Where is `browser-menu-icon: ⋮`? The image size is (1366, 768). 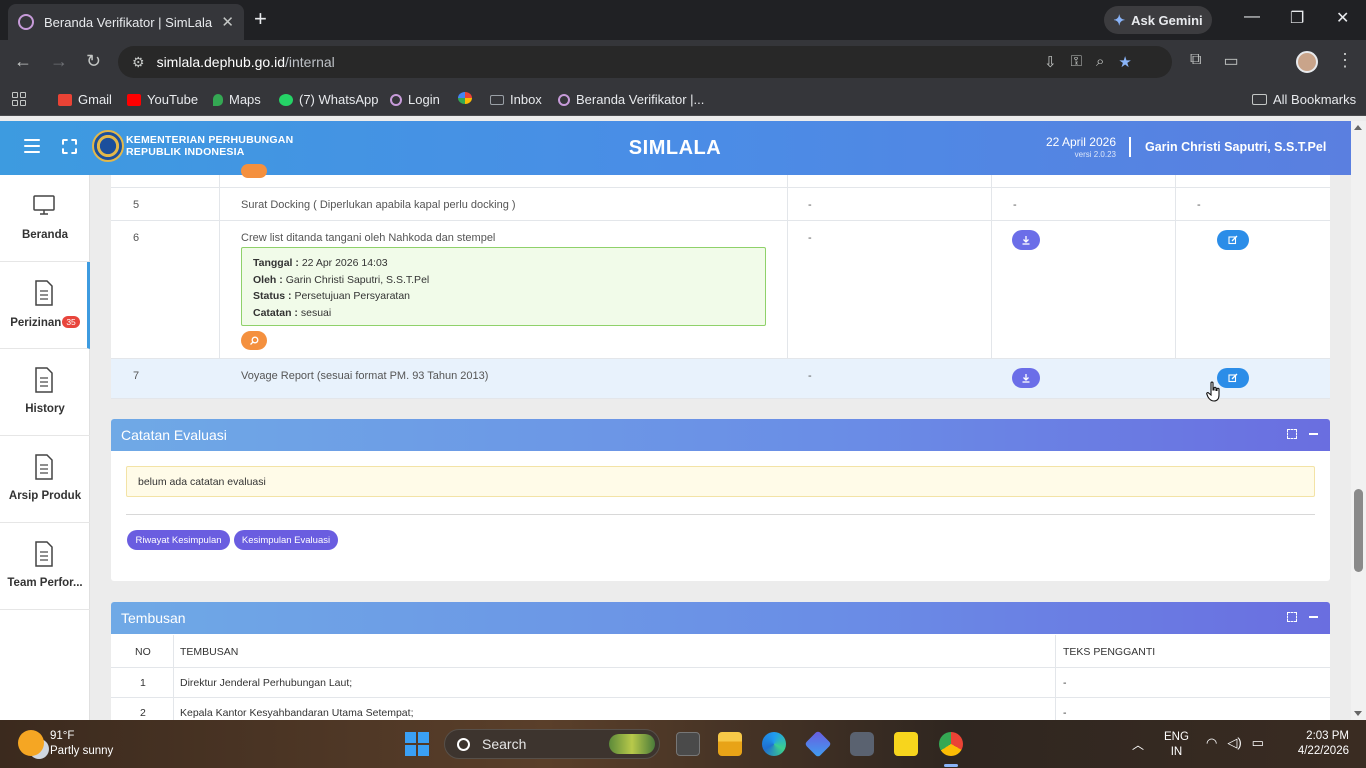 browser-menu-icon: ⋮ is located at coordinates (1345, 60).